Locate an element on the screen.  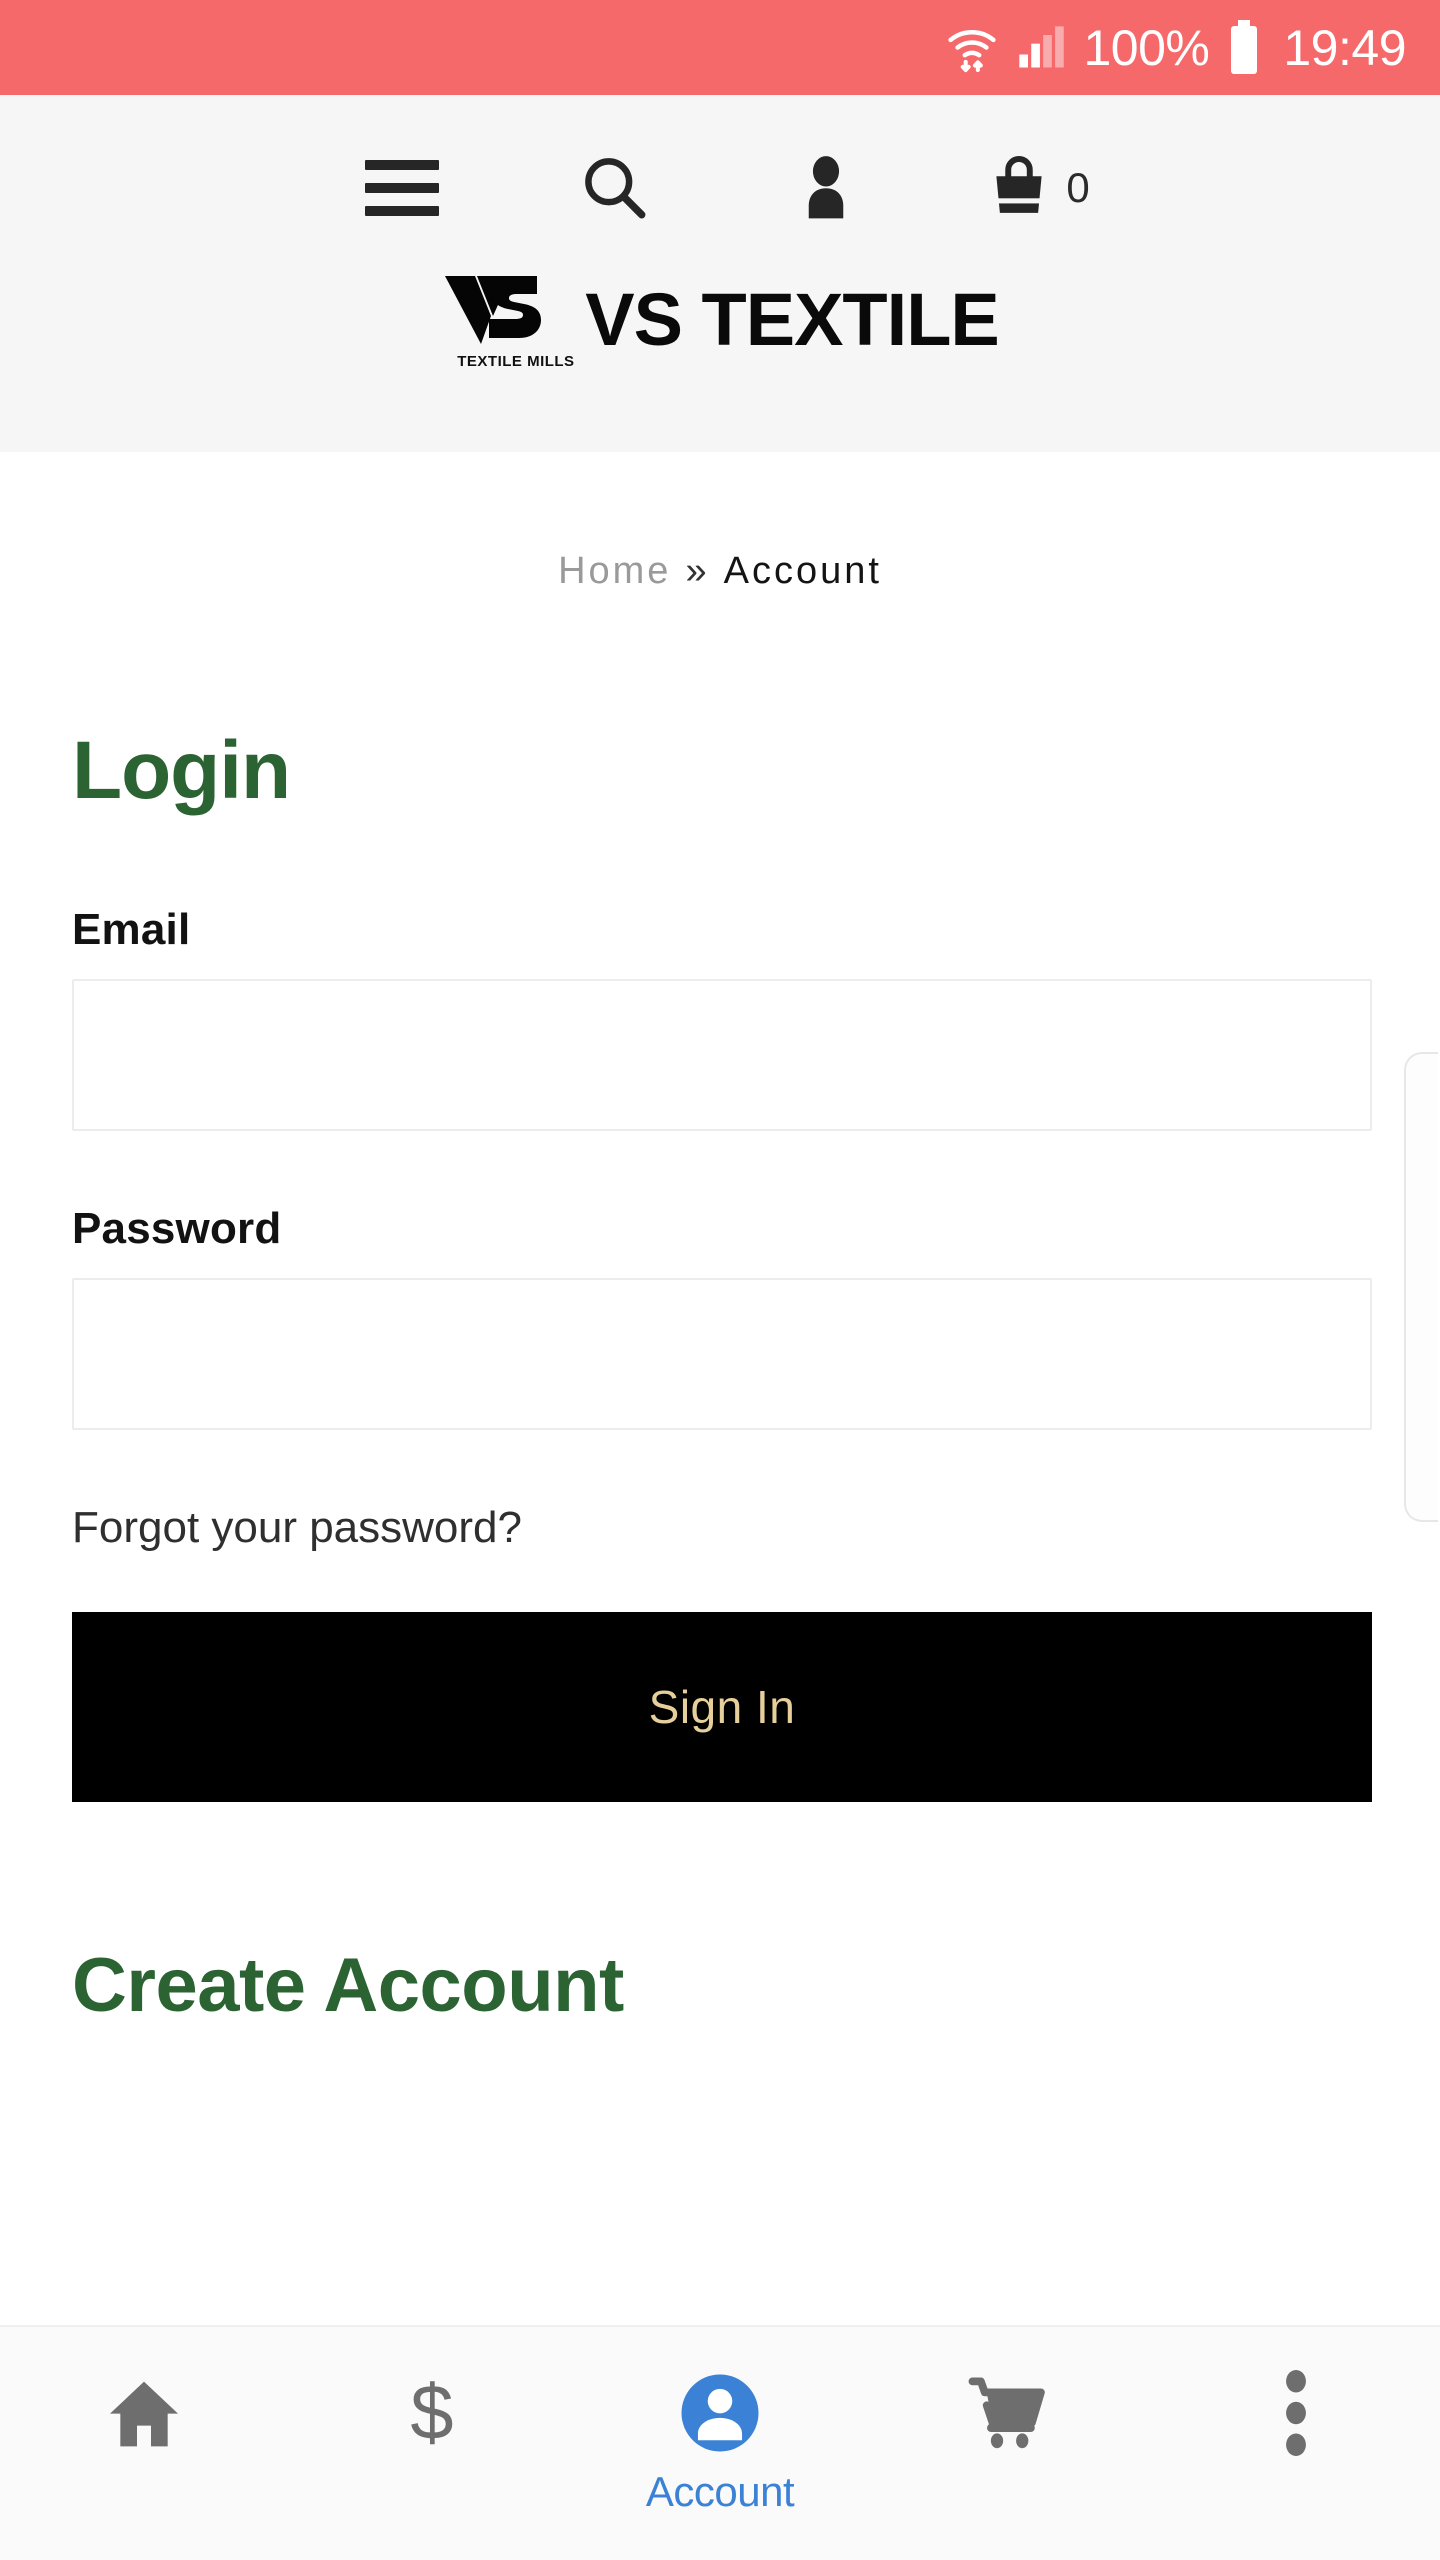
shopping-bag-icon is located at coordinates (1019, 188).